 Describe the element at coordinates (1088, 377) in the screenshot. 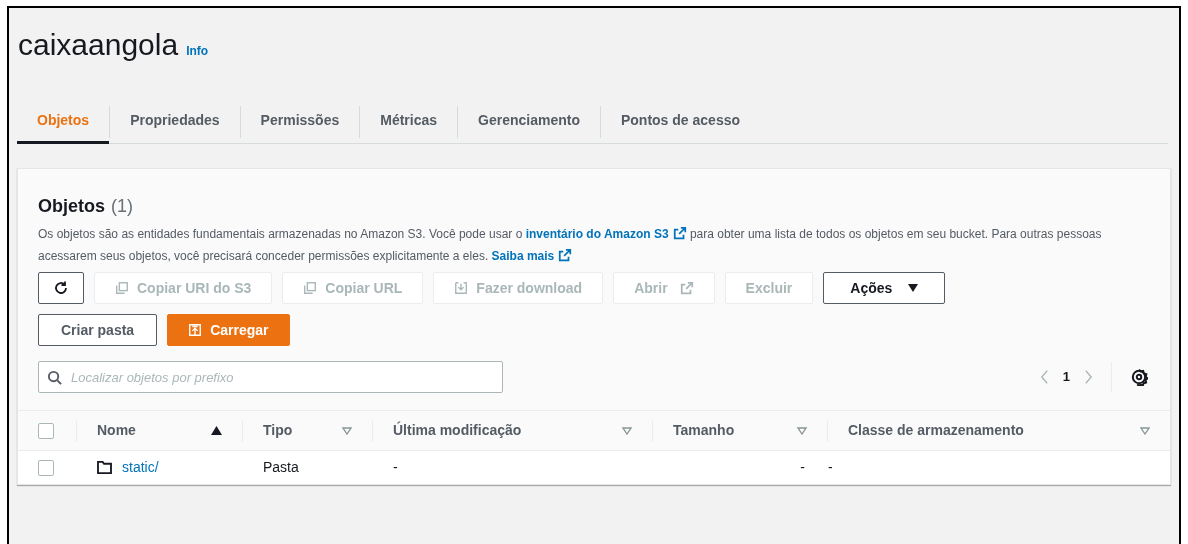

I see `chevron-right-icon` at that location.